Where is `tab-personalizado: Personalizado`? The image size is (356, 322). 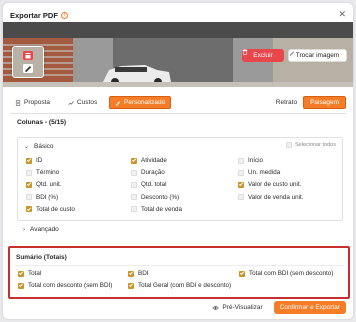
tab-personalizado: Personalizado is located at coordinates (140, 102).